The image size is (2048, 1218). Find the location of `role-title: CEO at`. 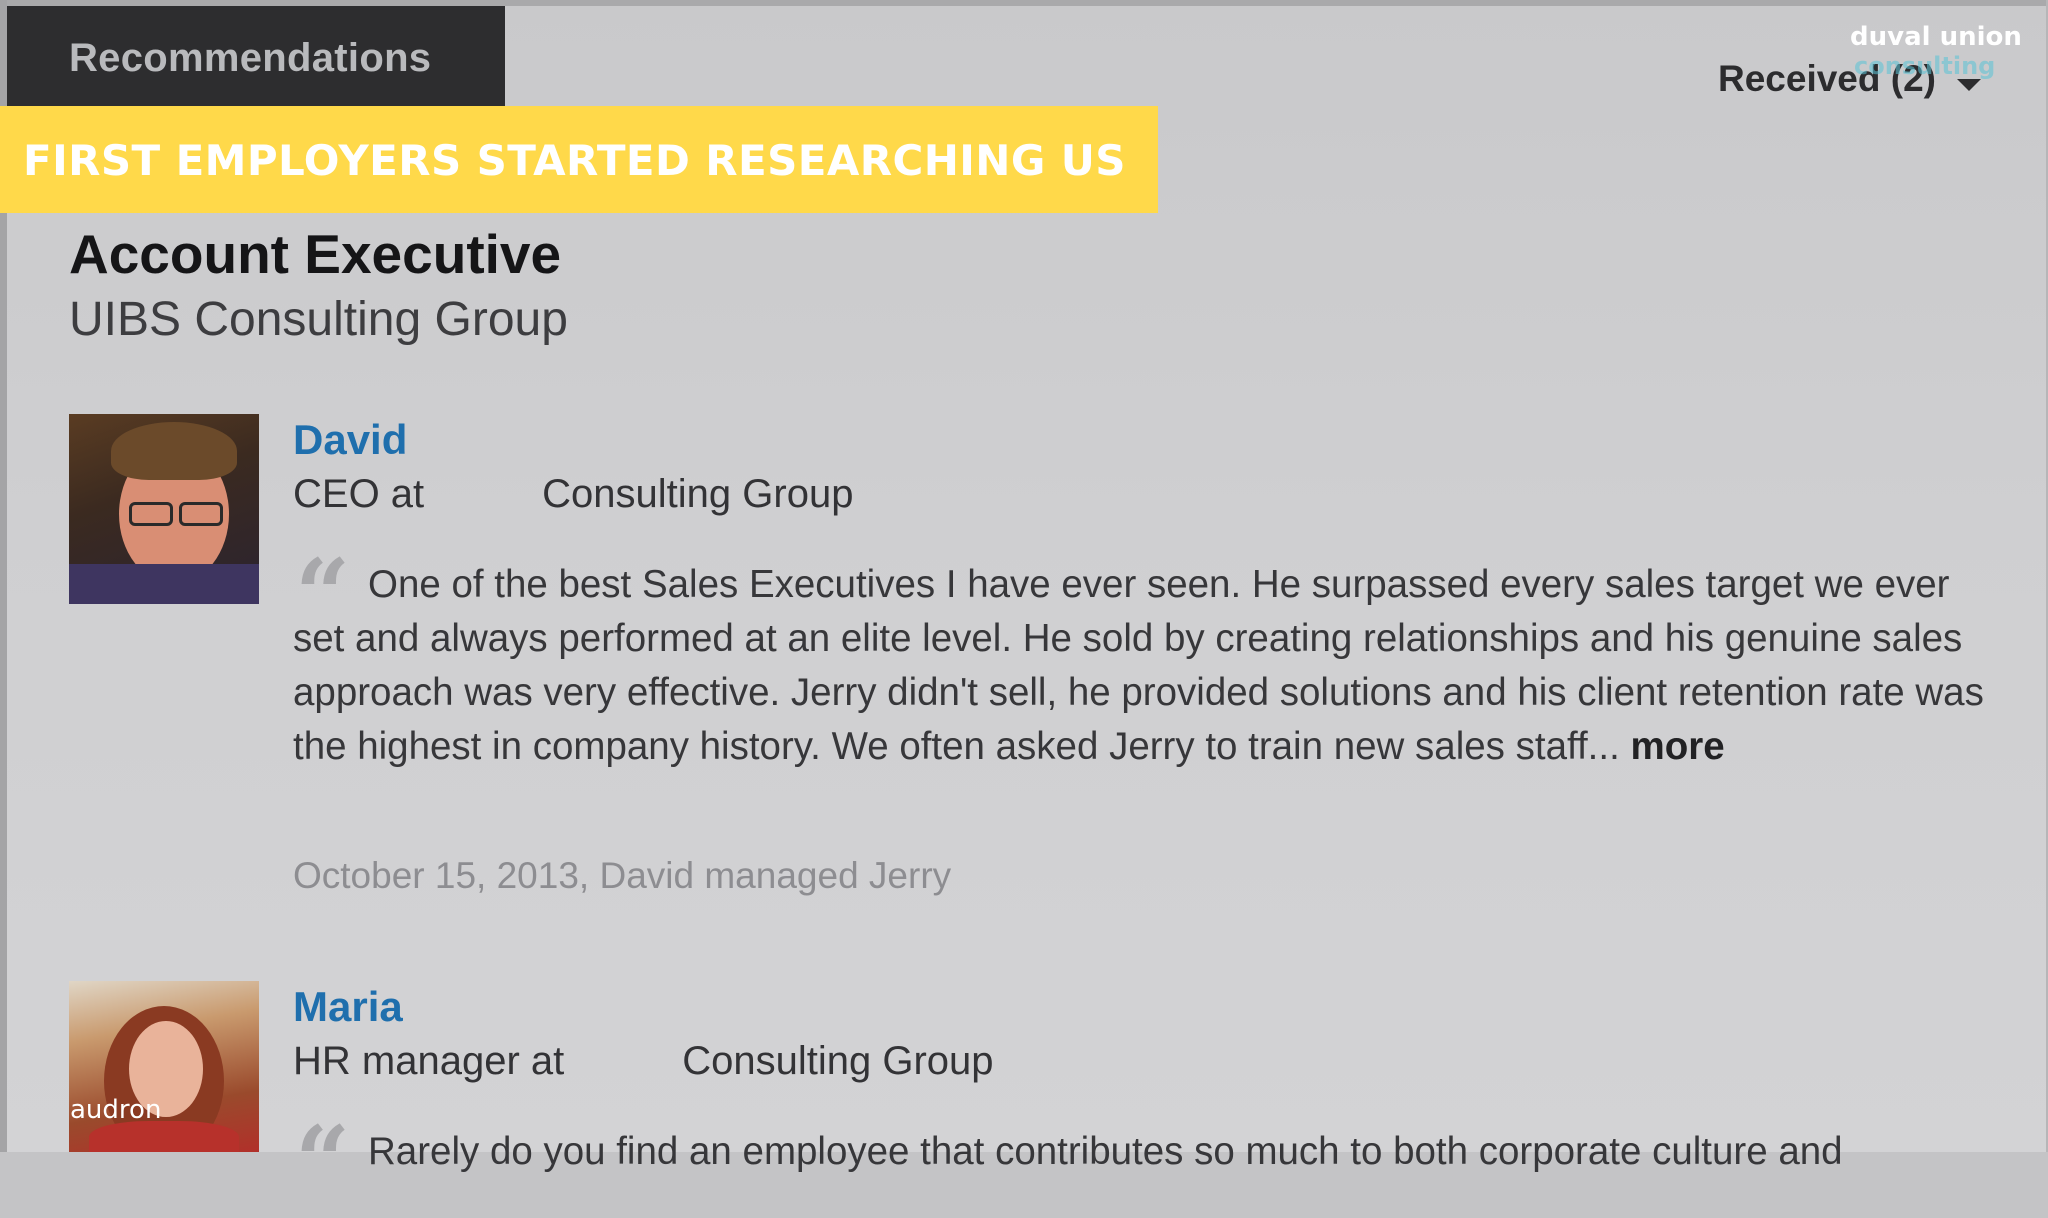

role-title: CEO at is located at coordinates (359, 494).